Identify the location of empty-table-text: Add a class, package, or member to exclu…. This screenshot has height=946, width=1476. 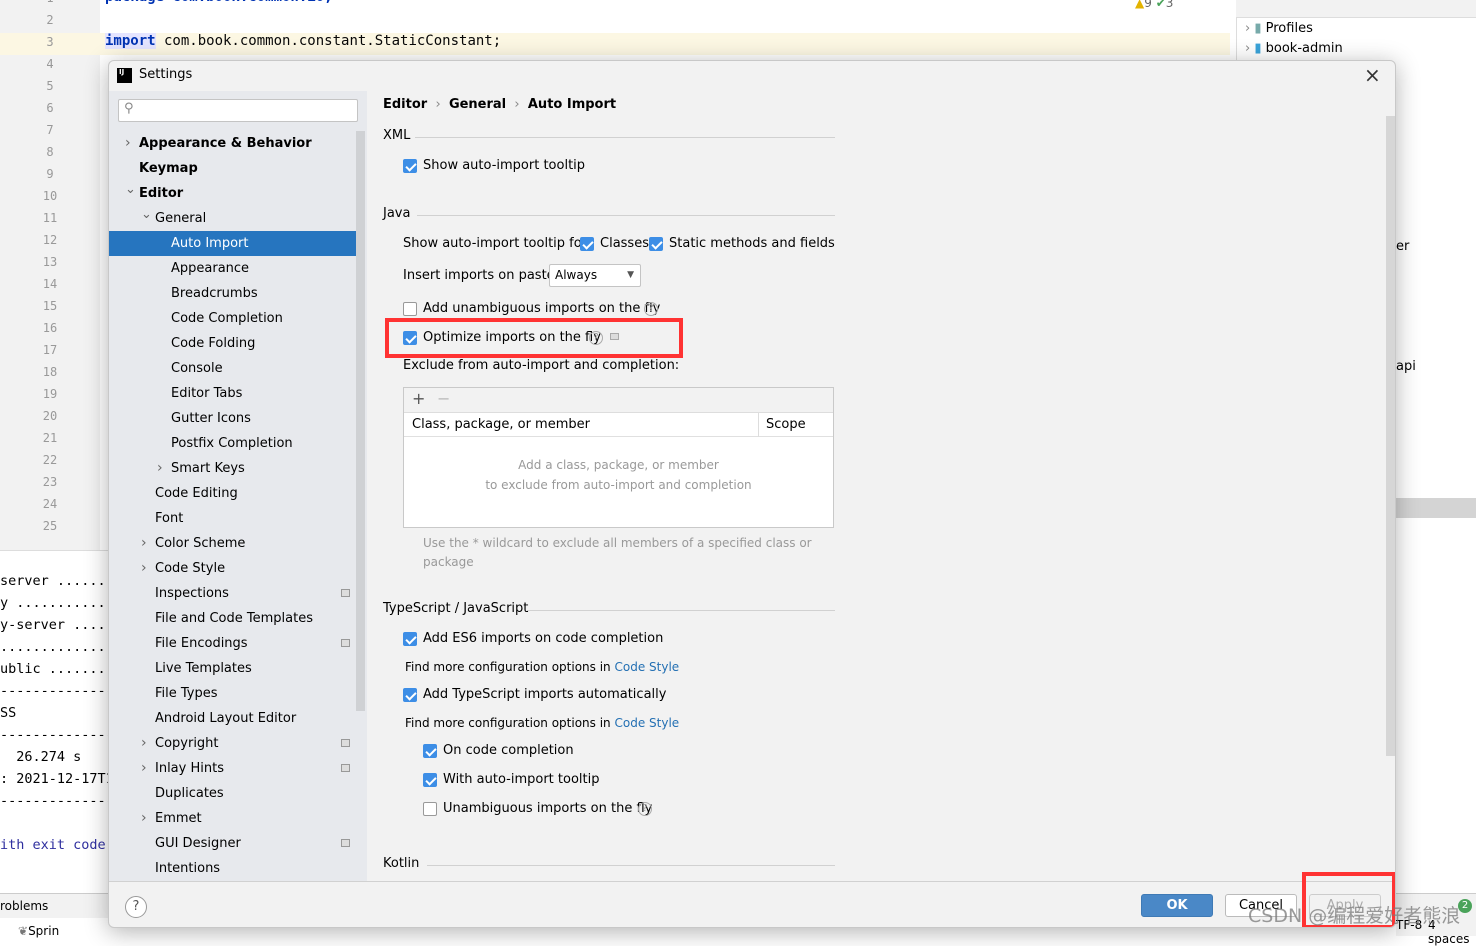
(618, 475).